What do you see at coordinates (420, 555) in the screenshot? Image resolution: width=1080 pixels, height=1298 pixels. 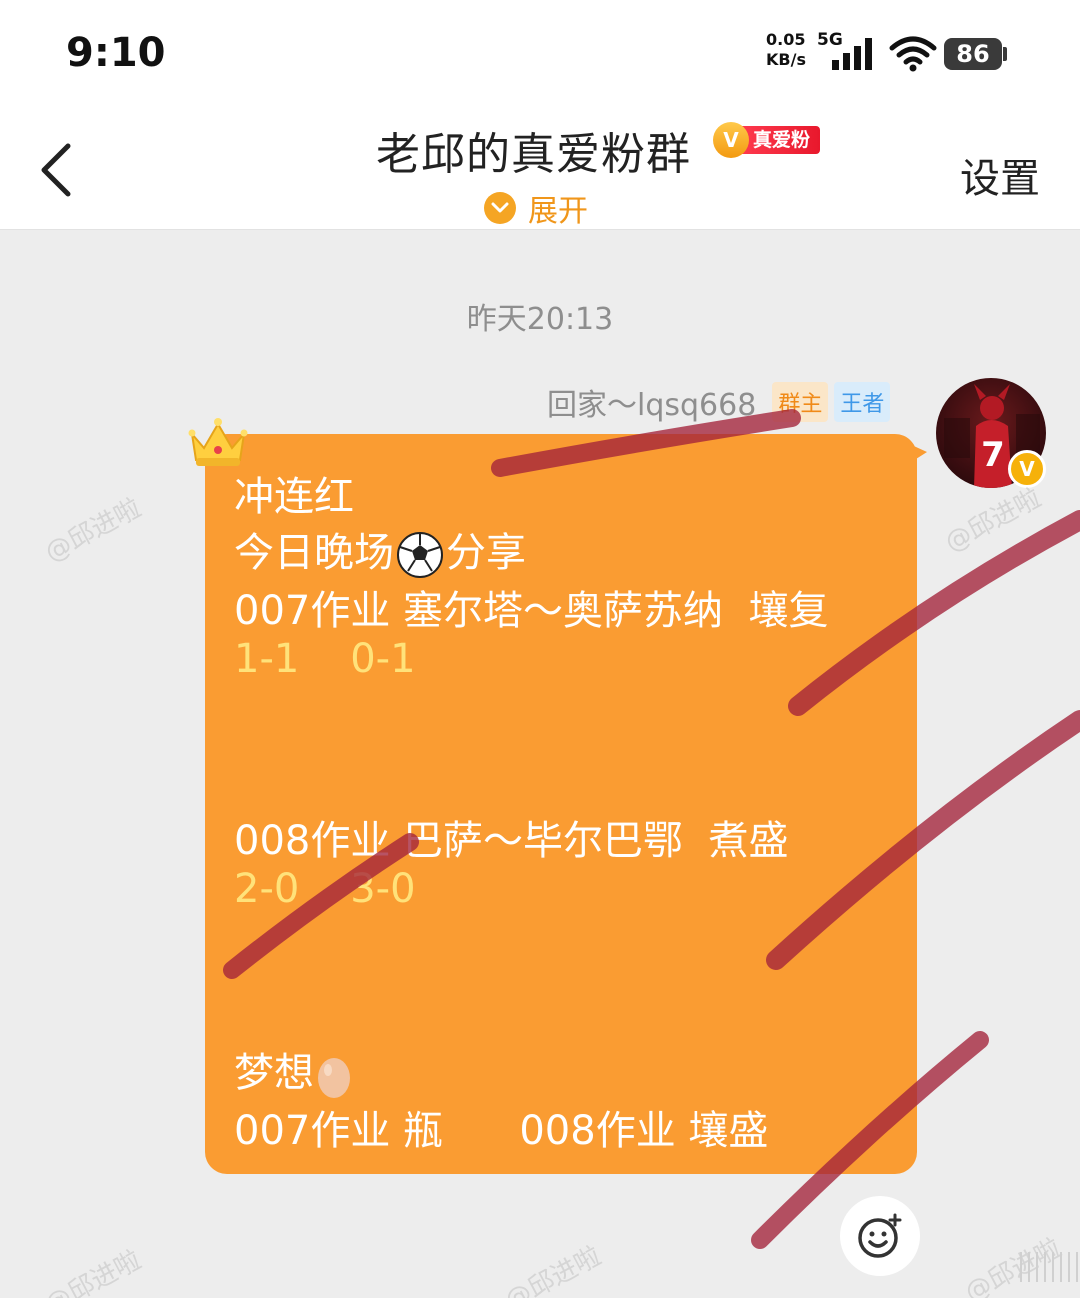 I see `soccer-ball-icon` at bounding box center [420, 555].